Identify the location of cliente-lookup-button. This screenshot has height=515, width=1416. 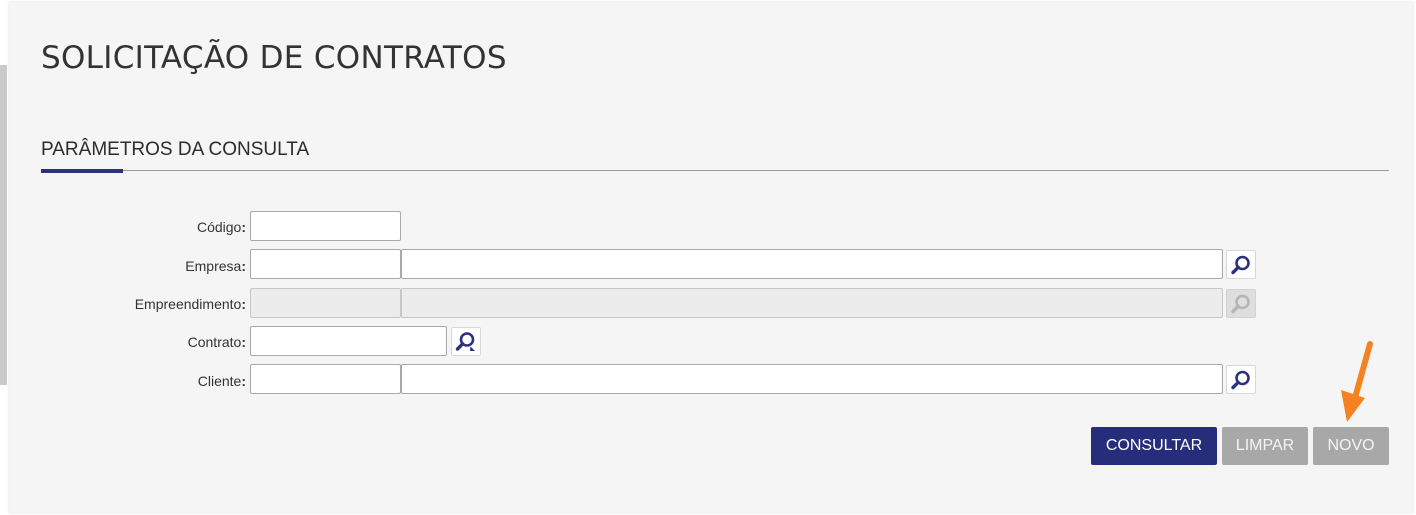
(1241, 379).